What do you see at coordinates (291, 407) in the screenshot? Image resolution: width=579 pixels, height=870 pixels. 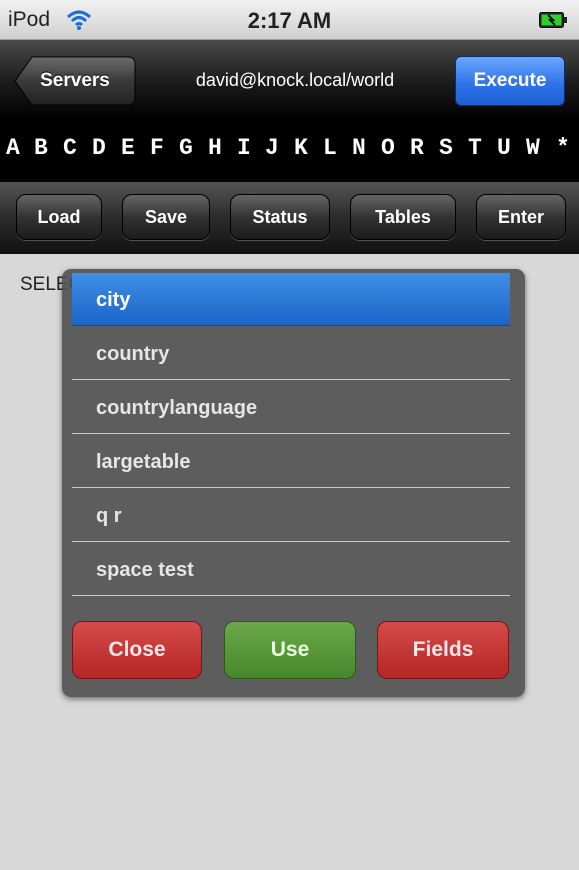 I see `table-item-countrylanguage: countrylanguage` at bounding box center [291, 407].